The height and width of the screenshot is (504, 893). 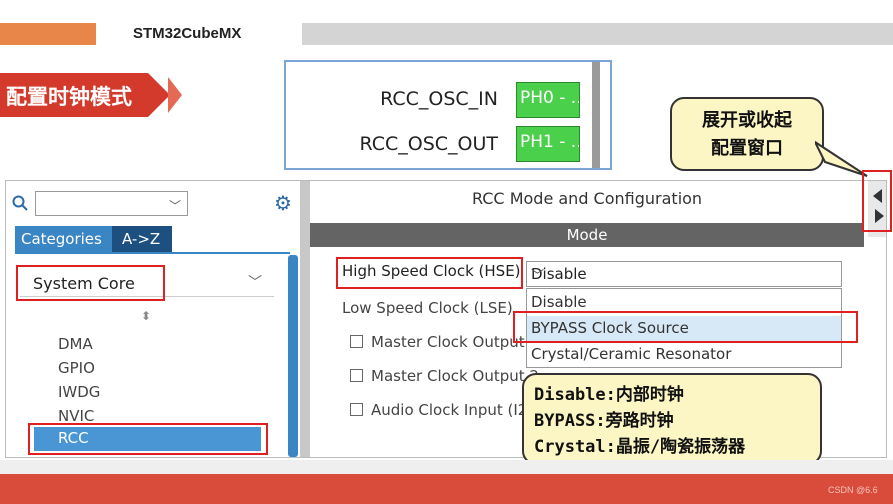 I want to click on note-line: BYPASS:旁路时钟, so click(x=604, y=421).